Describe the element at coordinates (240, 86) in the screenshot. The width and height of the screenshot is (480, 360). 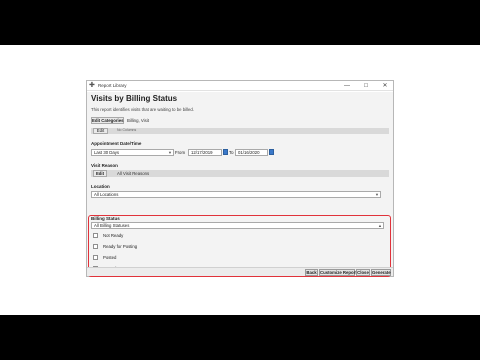
I see `window-titlebar: ✚ Report Library — ☐ ✕` at that location.